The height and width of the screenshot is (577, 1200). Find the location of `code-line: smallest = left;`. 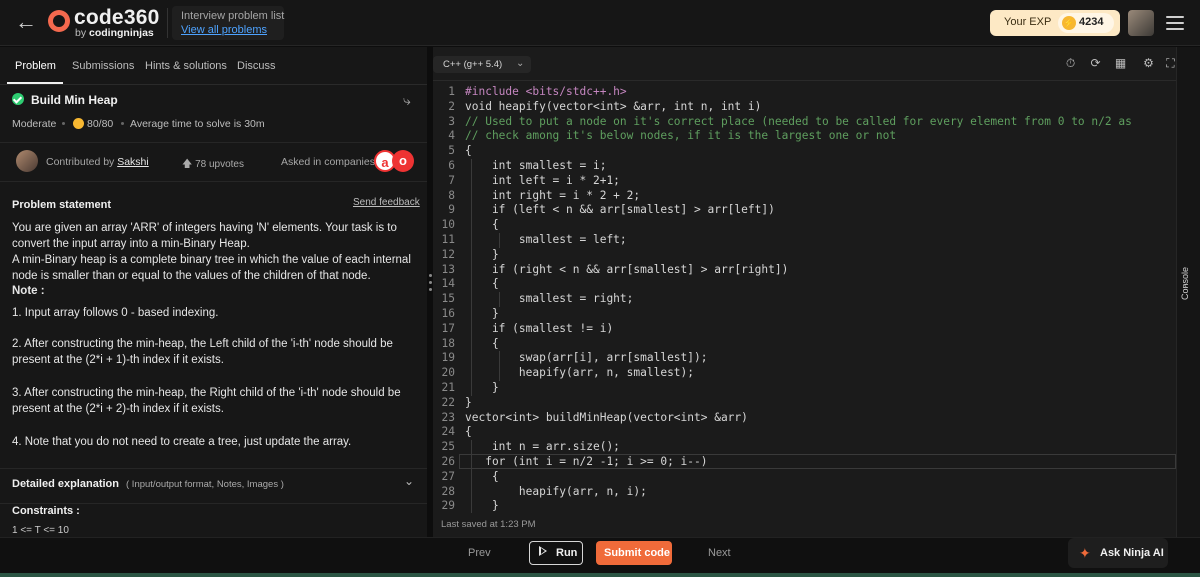

code-line: smallest = left; is located at coordinates (546, 239).